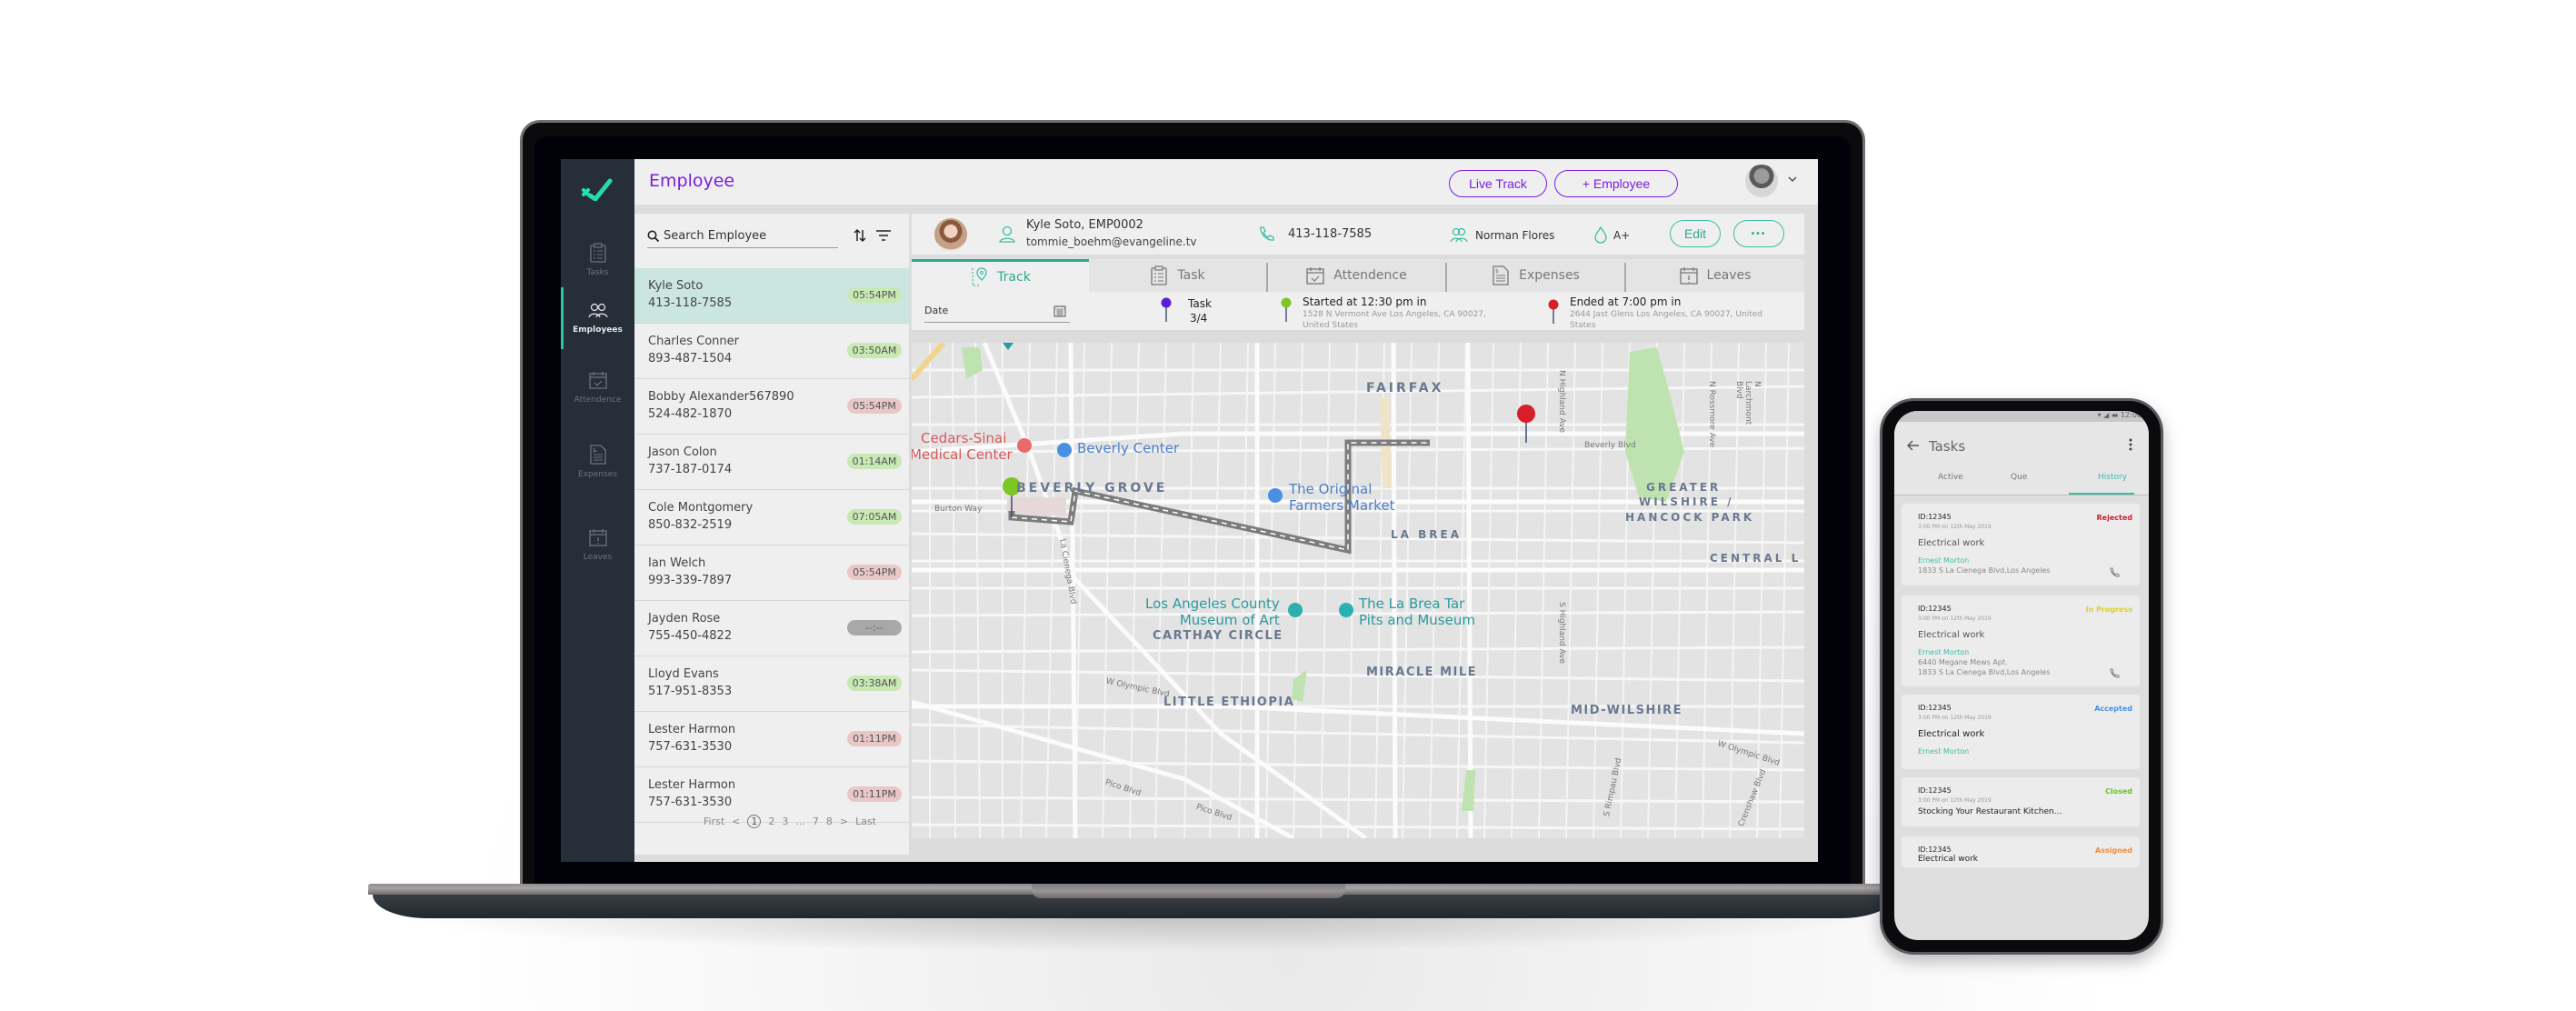  What do you see at coordinates (597, 260) in the screenshot?
I see `sidebar-item-tasks: Tasks` at bounding box center [597, 260].